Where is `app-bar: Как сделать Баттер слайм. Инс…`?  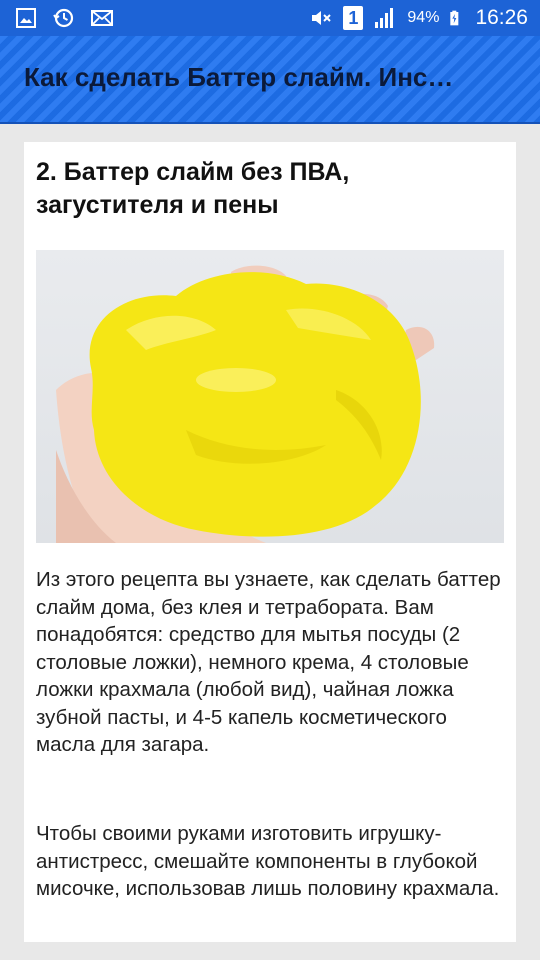 app-bar: Как сделать Баттер слайм. Инс… is located at coordinates (270, 80).